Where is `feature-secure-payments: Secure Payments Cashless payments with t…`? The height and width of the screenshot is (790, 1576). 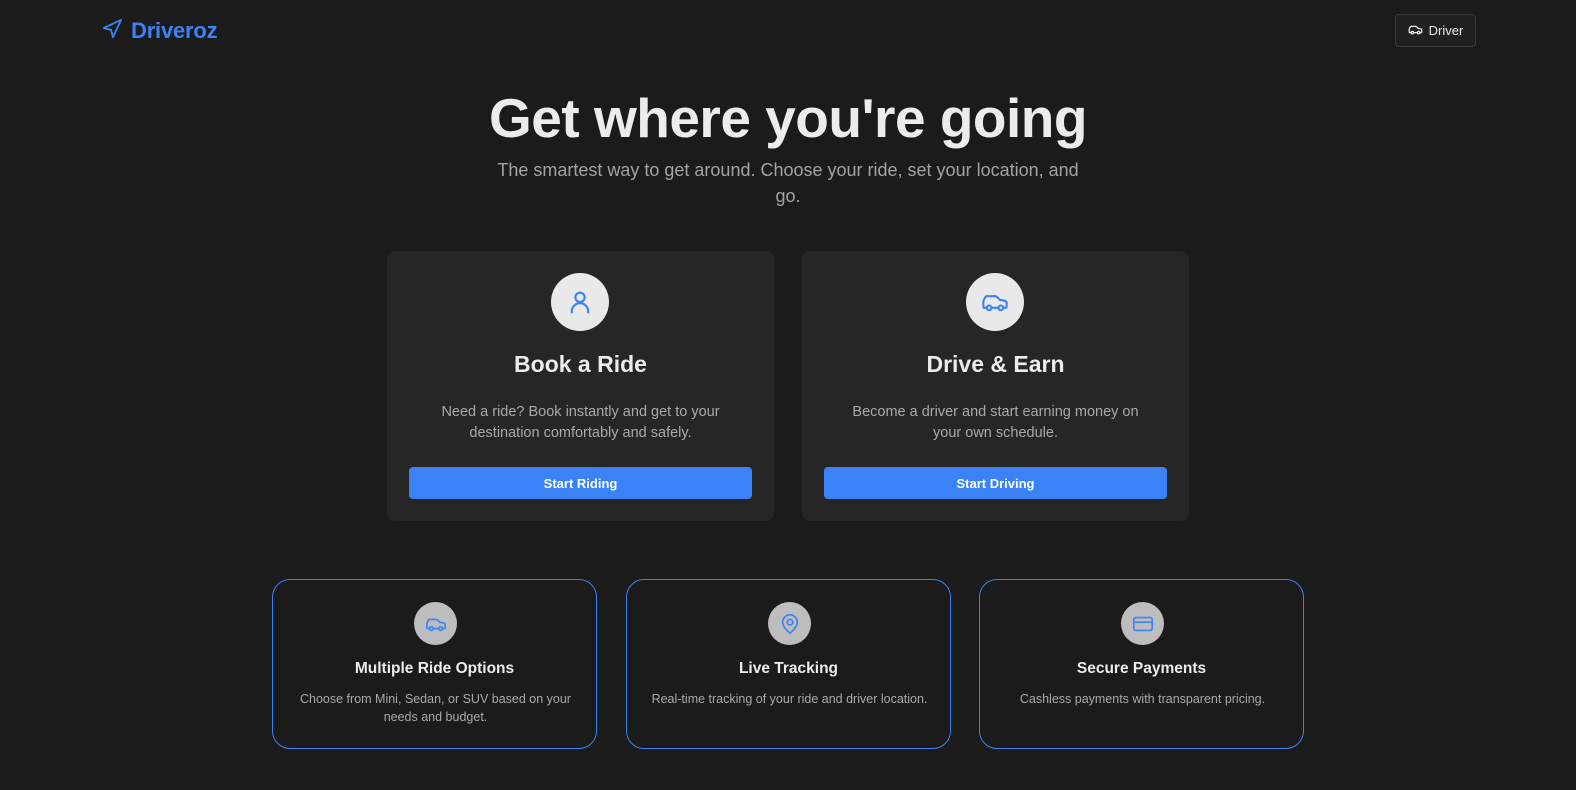 feature-secure-payments: Secure Payments Cashless payments with t… is located at coordinates (1141, 664).